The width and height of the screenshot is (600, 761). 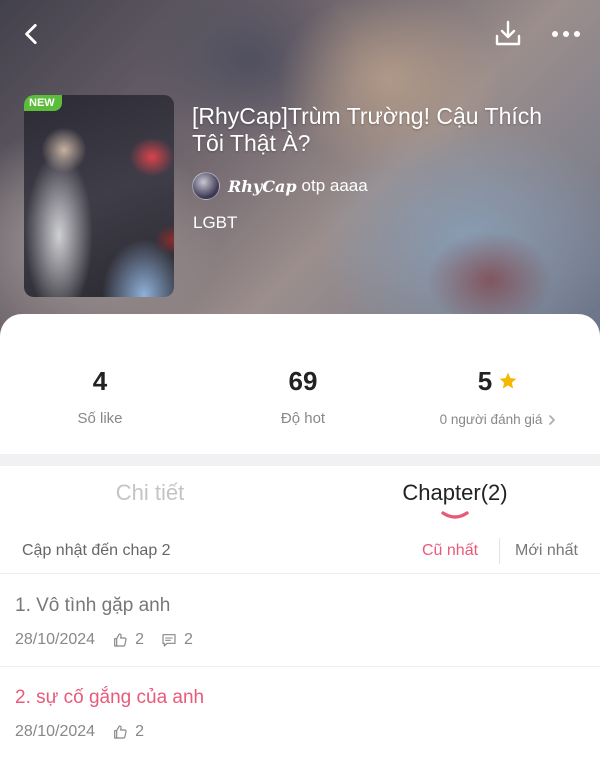 What do you see at coordinates (552, 420) in the screenshot?
I see `chevron-right-icon` at bounding box center [552, 420].